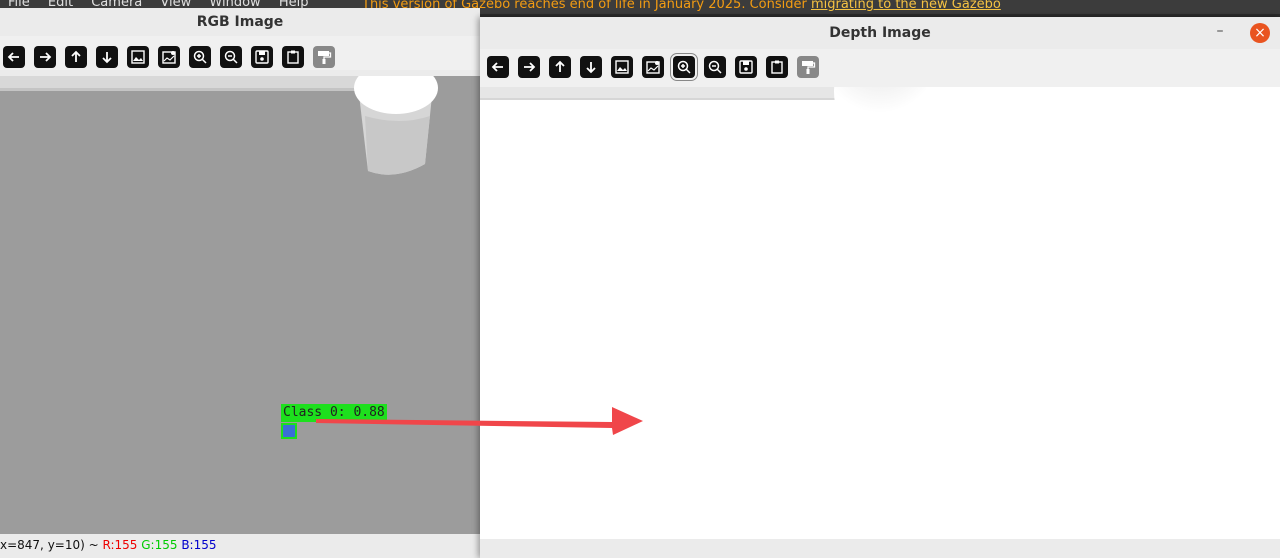 The height and width of the screenshot is (558, 1280). What do you see at coordinates (120, 545) in the screenshot?
I see `status-red: R:155` at bounding box center [120, 545].